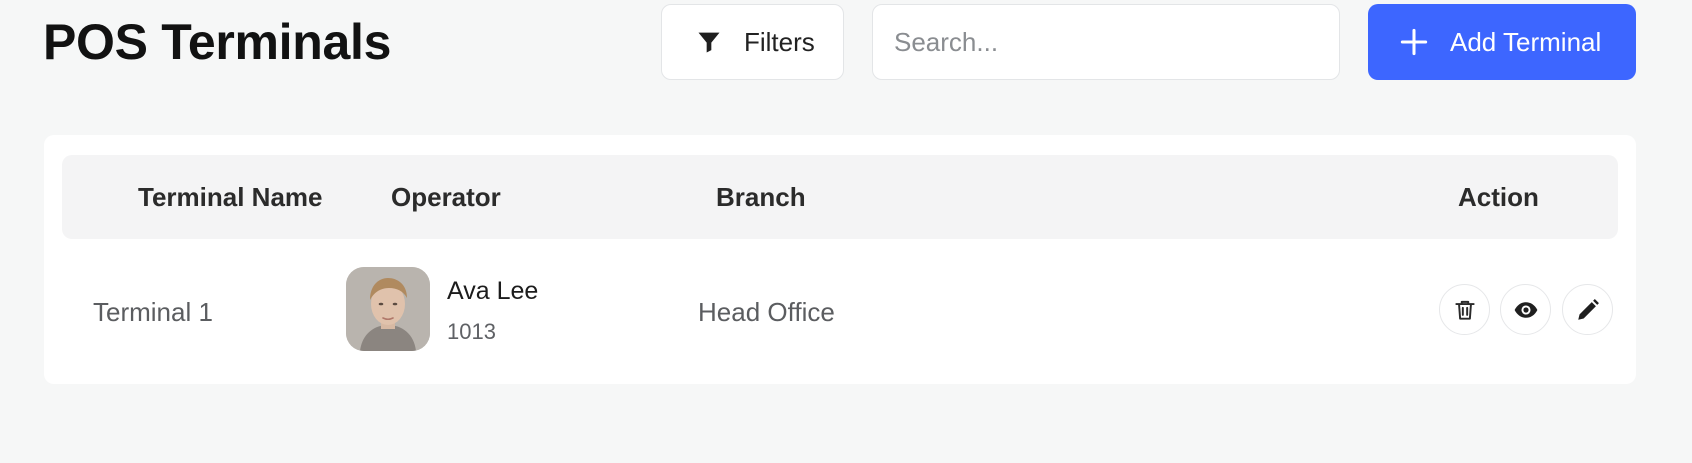 The image size is (1692, 463). I want to click on filters-button-label: Filters, so click(779, 41).